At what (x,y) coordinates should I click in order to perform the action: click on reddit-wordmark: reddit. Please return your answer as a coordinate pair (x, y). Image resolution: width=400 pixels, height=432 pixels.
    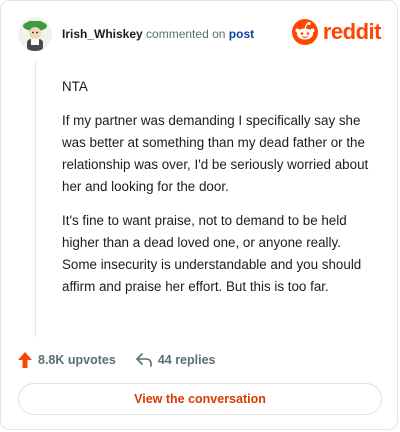
    Looking at the image, I should click on (352, 31).